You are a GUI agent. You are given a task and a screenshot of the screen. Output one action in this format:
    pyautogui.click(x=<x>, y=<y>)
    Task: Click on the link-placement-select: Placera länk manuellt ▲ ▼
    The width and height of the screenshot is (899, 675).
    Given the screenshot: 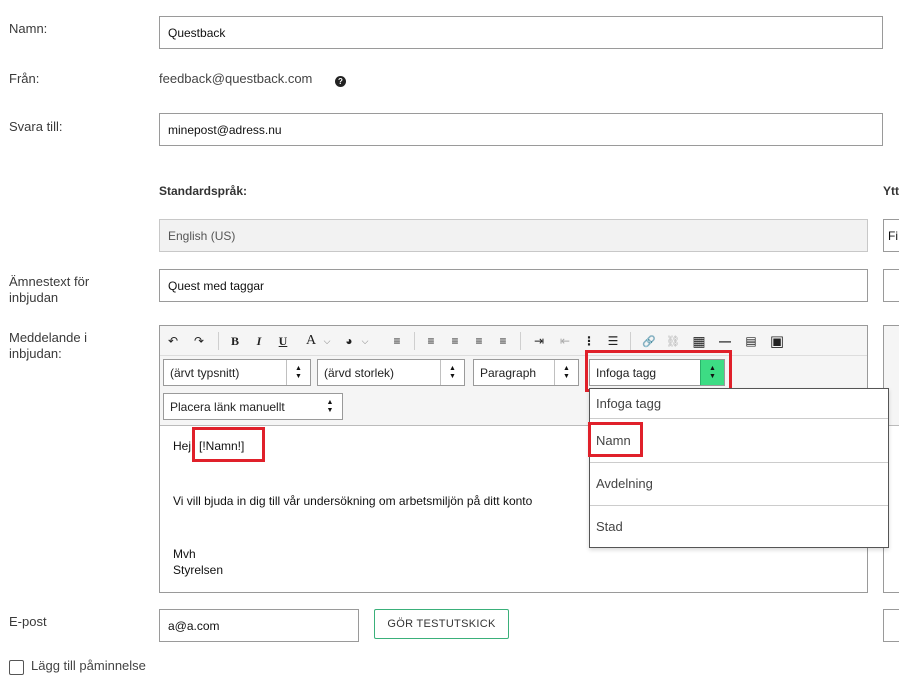 What is the action you would take?
    pyautogui.click(x=253, y=406)
    